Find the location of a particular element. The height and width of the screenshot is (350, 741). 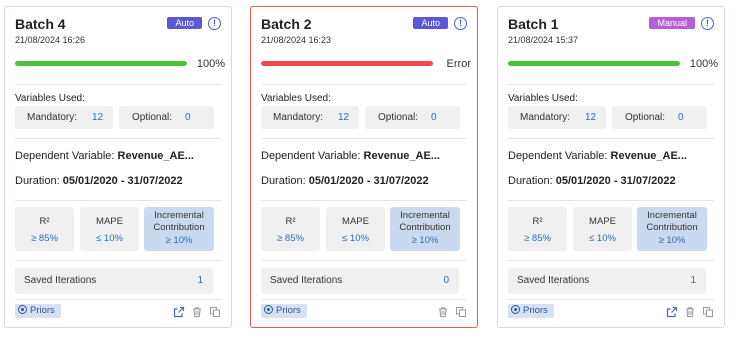

saved-iterations: Saved Iterations 0 is located at coordinates (360, 281).